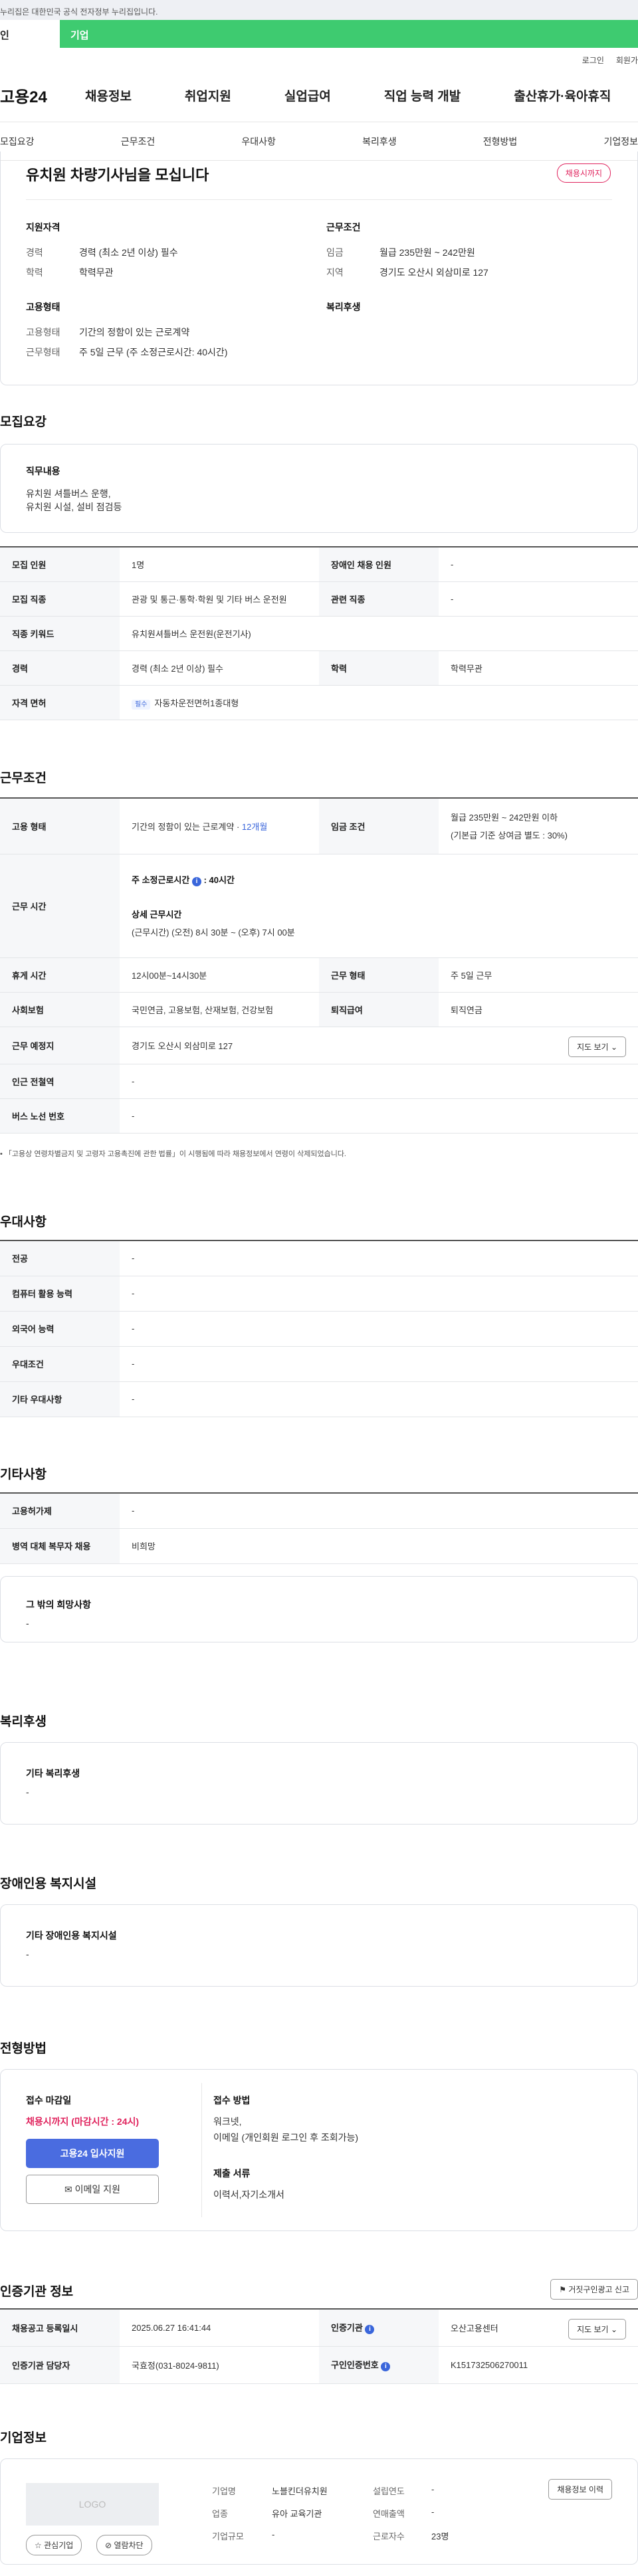 This screenshot has width=638, height=2576. What do you see at coordinates (68, 2190) in the screenshot?
I see `mail-icon: ✉` at bounding box center [68, 2190].